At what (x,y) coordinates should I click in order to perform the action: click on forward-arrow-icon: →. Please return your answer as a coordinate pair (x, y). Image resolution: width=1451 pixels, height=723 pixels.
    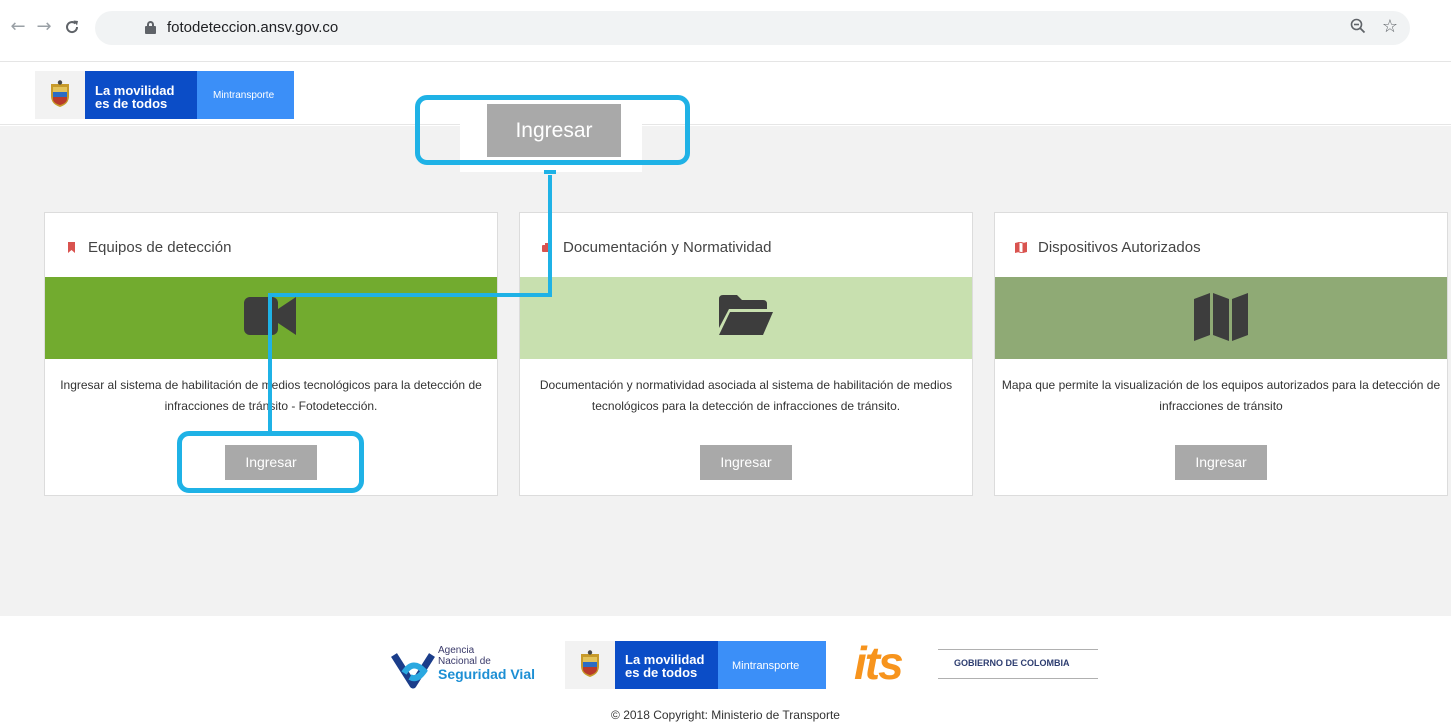
    Looking at the image, I should click on (44, 27).